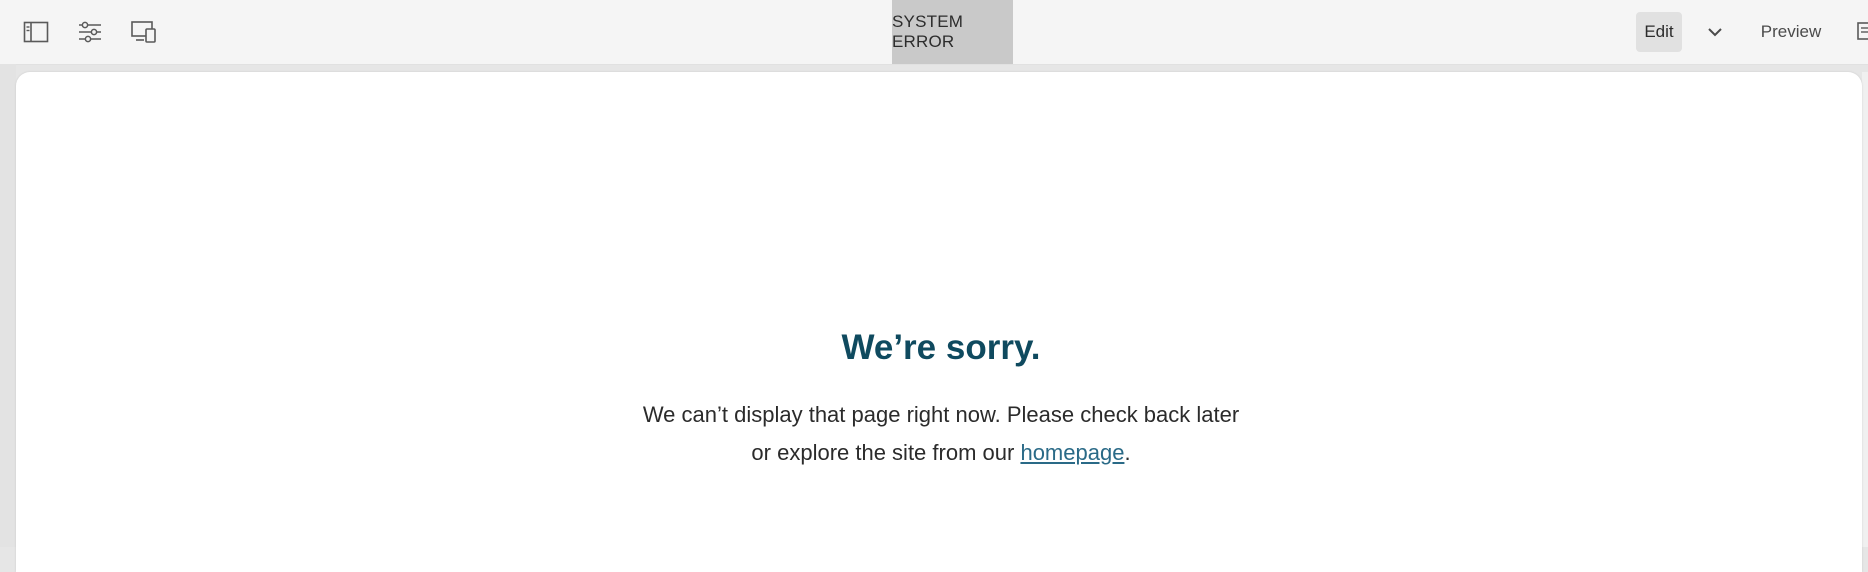 The image size is (1868, 572). Describe the element at coordinates (883, 452) in the screenshot. I see `error-message-prefix: or explore the site from our` at that location.